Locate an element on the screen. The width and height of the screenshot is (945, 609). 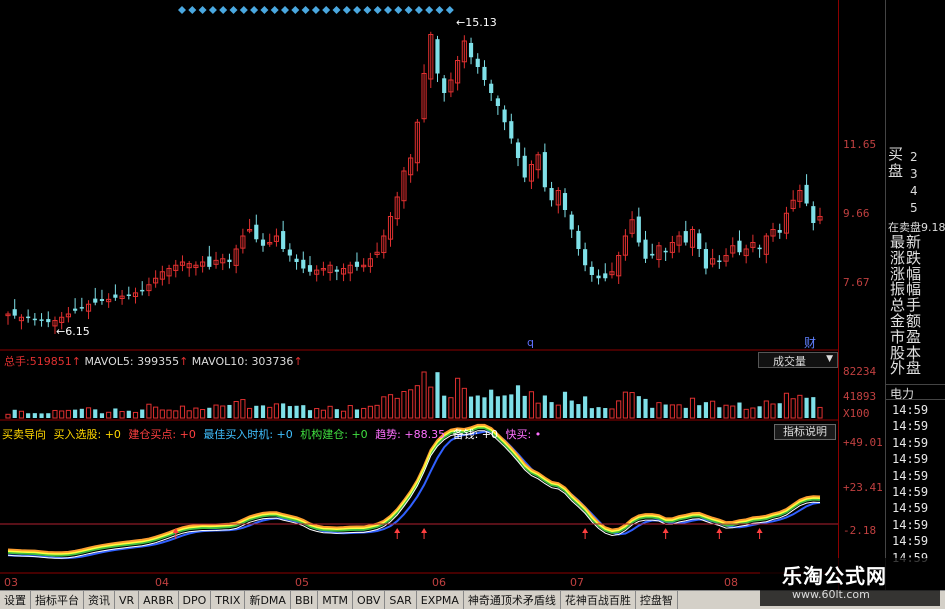
tab-indicator-platform: 指标平台 is located at coordinates (57, 600).